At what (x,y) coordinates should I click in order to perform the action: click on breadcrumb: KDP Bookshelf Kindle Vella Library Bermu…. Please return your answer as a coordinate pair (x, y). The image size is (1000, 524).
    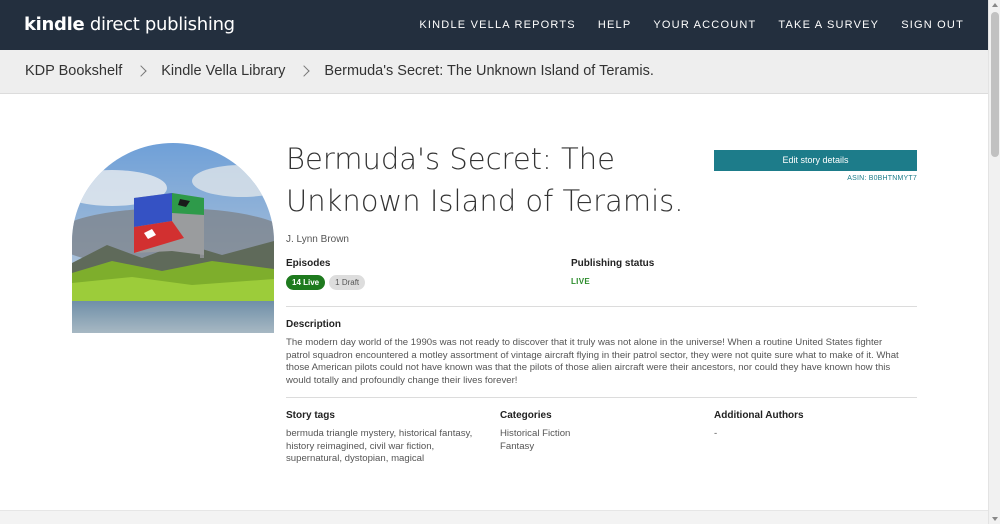
    Looking at the image, I should click on (339, 71).